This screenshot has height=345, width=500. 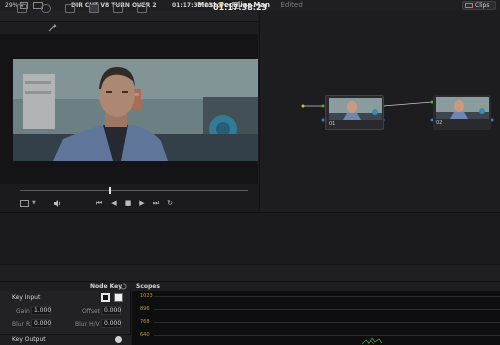 What do you see at coordinates (91, 311) in the screenshot?
I see `offset-label: Offset` at bounding box center [91, 311].